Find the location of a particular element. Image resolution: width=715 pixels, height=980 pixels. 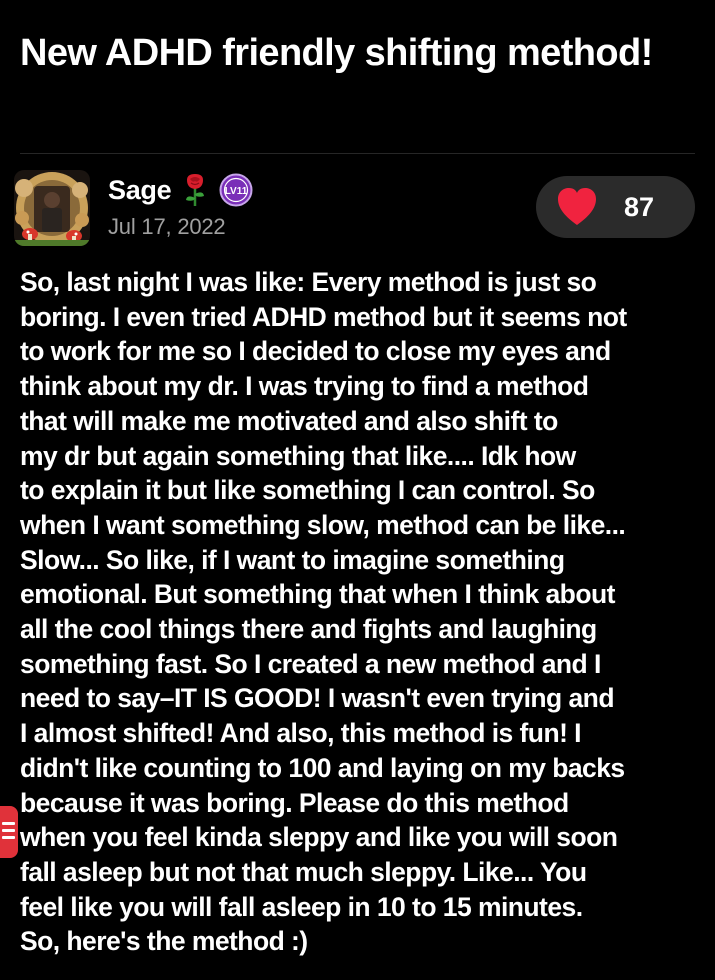

title-divider is located at coordinates (357, 153).